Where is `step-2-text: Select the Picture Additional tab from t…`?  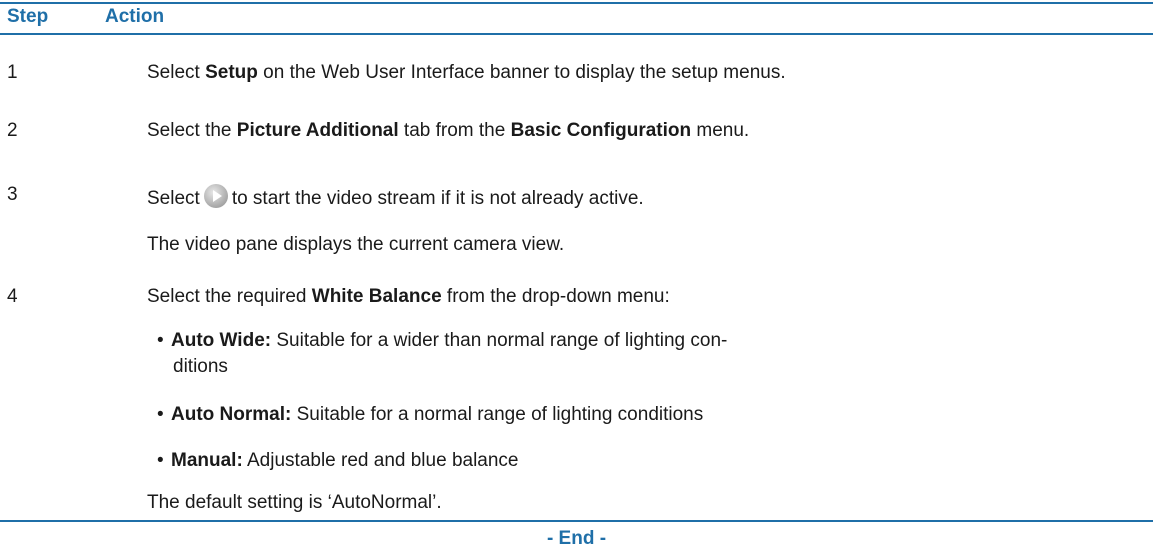 step-2-text: Select the Picture Additional tab from t… is located at coordinates (448, 131).